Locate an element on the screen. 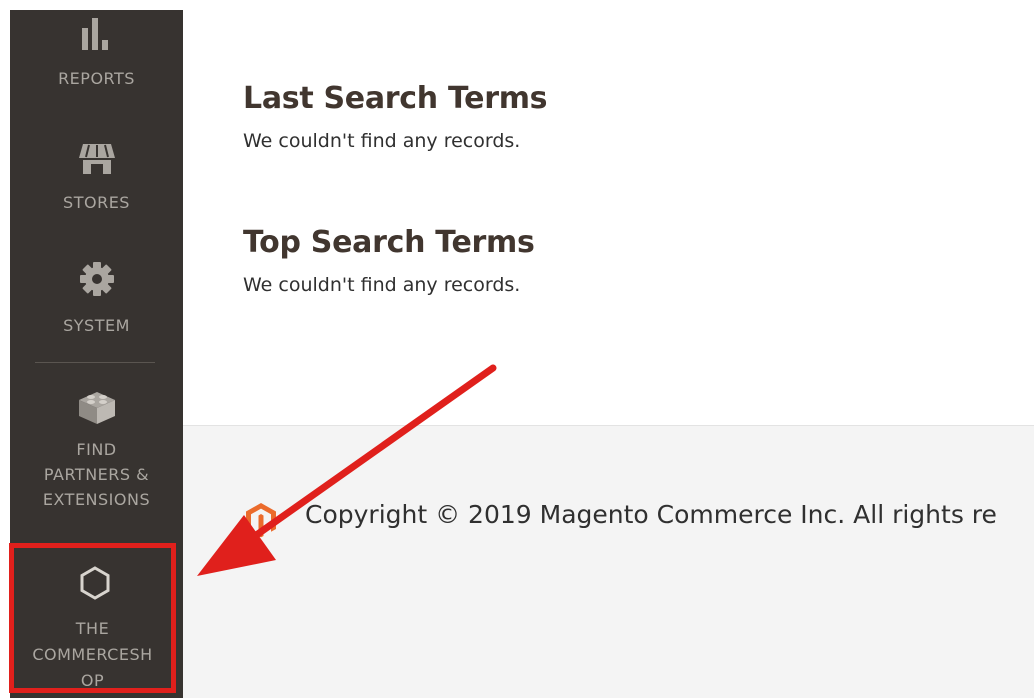 The height and width of the screenshot is (698, 1034). sidebar-item-label-line-2: PARTNERS & is located at coordinates (96, 474).